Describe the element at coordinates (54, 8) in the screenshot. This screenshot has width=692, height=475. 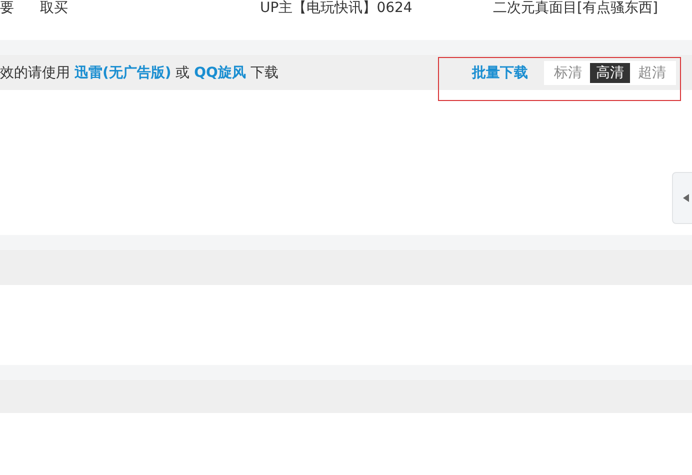
I see `table-cell: 取买` at that location.